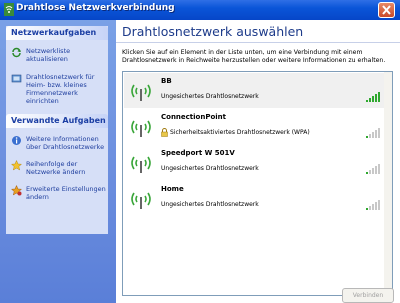 Image resolution: width=400 pixels, height=303 pixels. What do you see at coordinates (164, 132) in the screenshot?
I see `lock-icon` at bounding box center [164, 132].